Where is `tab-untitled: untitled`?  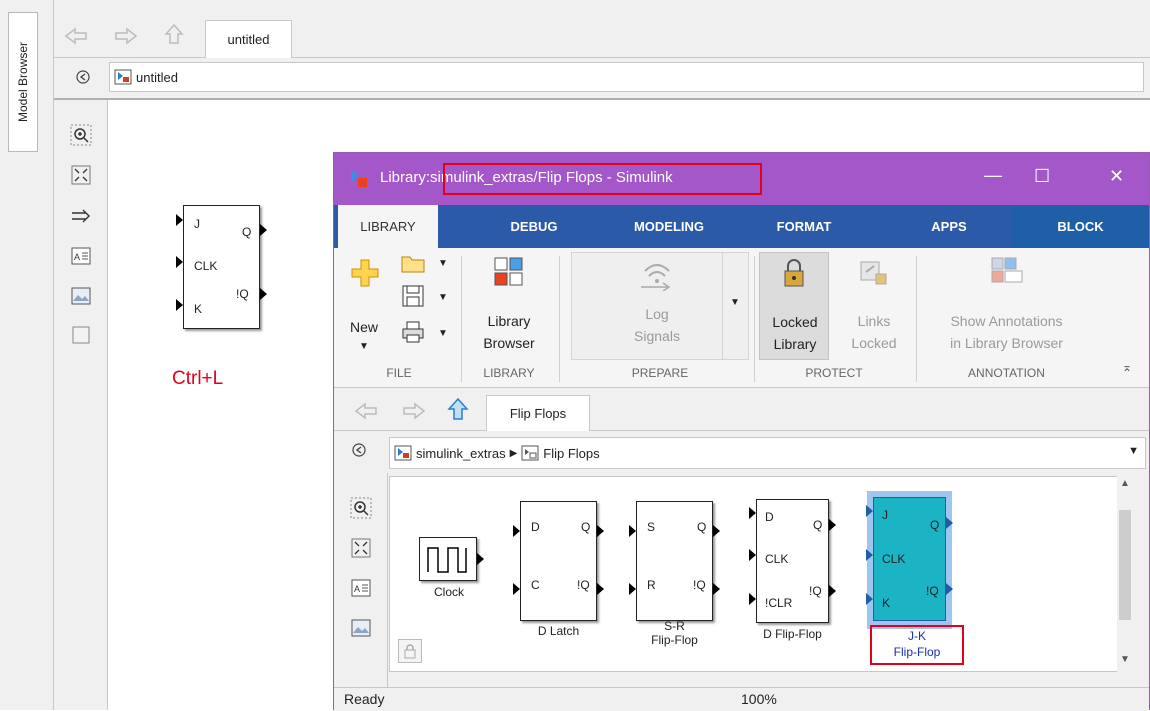
tab-untitled: untitled is located at coordinates (248, 39).